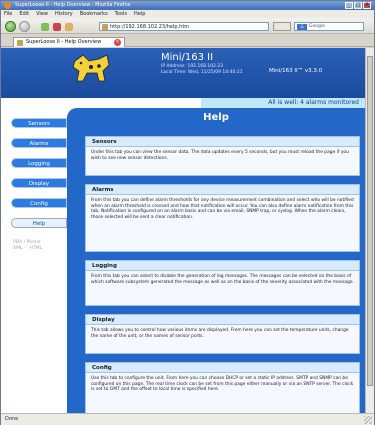 The width and height of the screenshot is (375, 425). What do you see at coordinates (192, 66) in the screenshot?
I see `device-ip: IP Address: 192.168.102.23` at bounding box center [192, 66].